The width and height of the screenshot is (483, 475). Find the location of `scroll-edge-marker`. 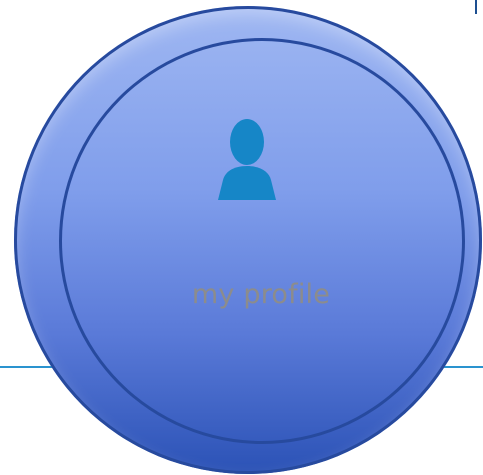

scroll-edge-marker is located at coordinates (476, 7).